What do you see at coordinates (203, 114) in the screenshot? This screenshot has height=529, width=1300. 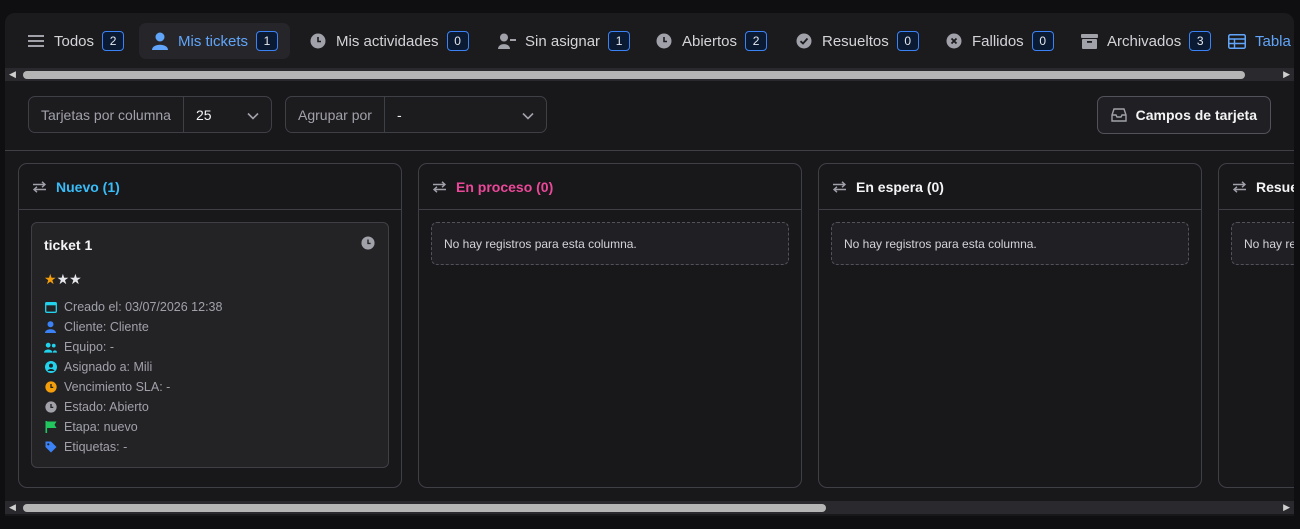 I see `select-value: 25` at bounding box center [203, 114].